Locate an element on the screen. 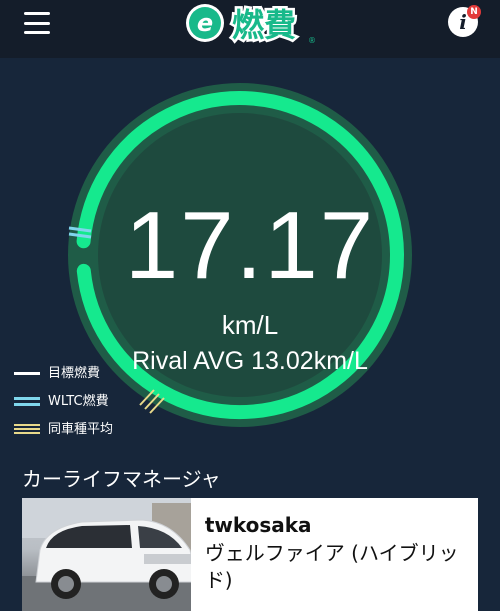  car-card-text: twkosaka ヴェルファイア (ハイブリッド) is located at coordinates (334, 554).